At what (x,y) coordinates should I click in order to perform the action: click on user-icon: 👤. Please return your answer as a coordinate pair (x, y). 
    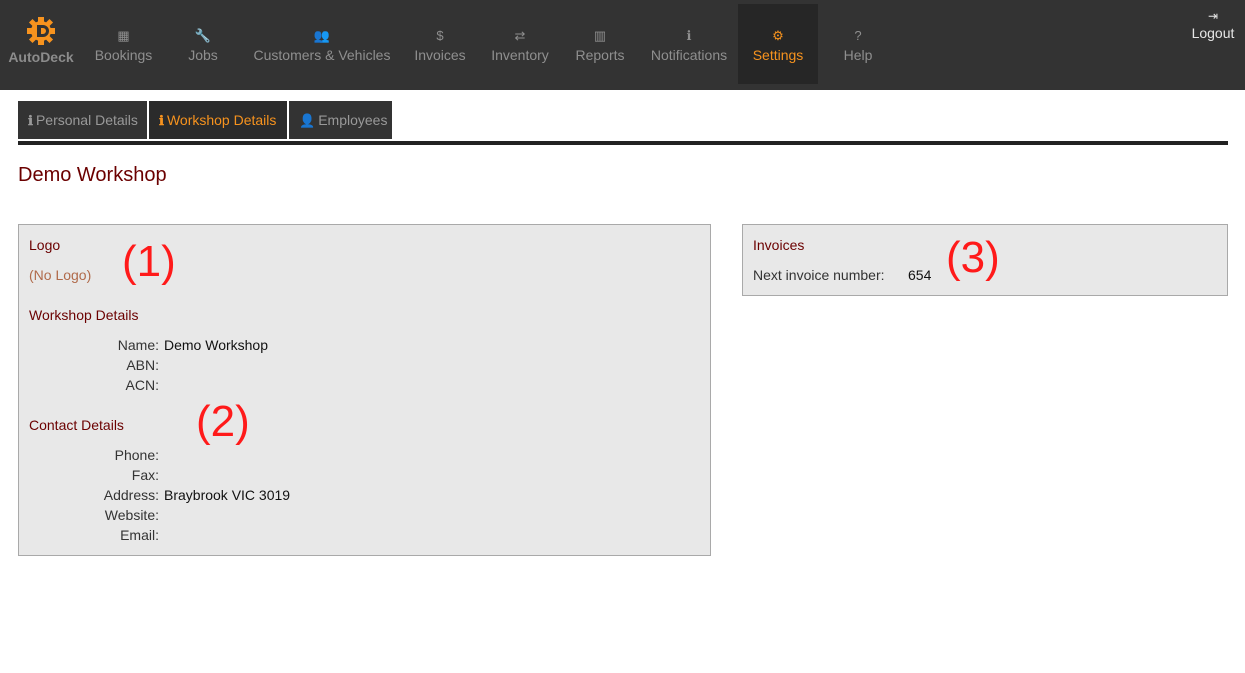
    Looking at the image, I should click on (307, 120).